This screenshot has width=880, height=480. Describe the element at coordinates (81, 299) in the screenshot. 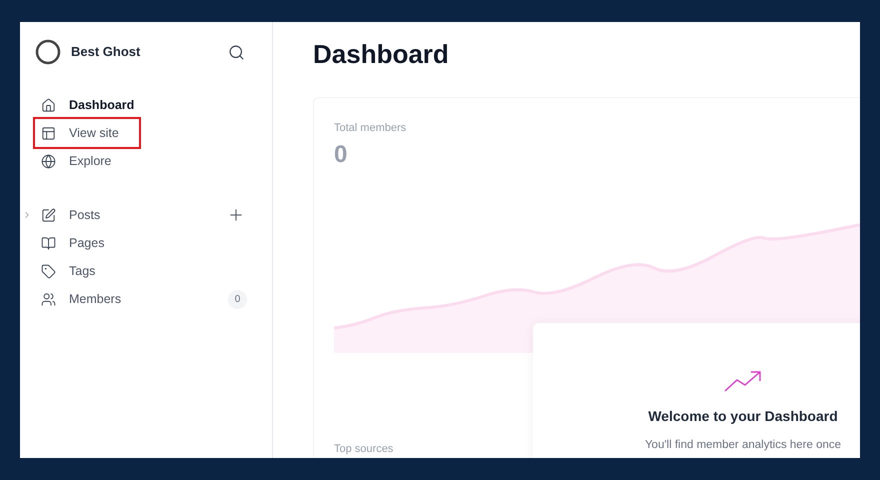

I see `nav-item: Members` at that location.